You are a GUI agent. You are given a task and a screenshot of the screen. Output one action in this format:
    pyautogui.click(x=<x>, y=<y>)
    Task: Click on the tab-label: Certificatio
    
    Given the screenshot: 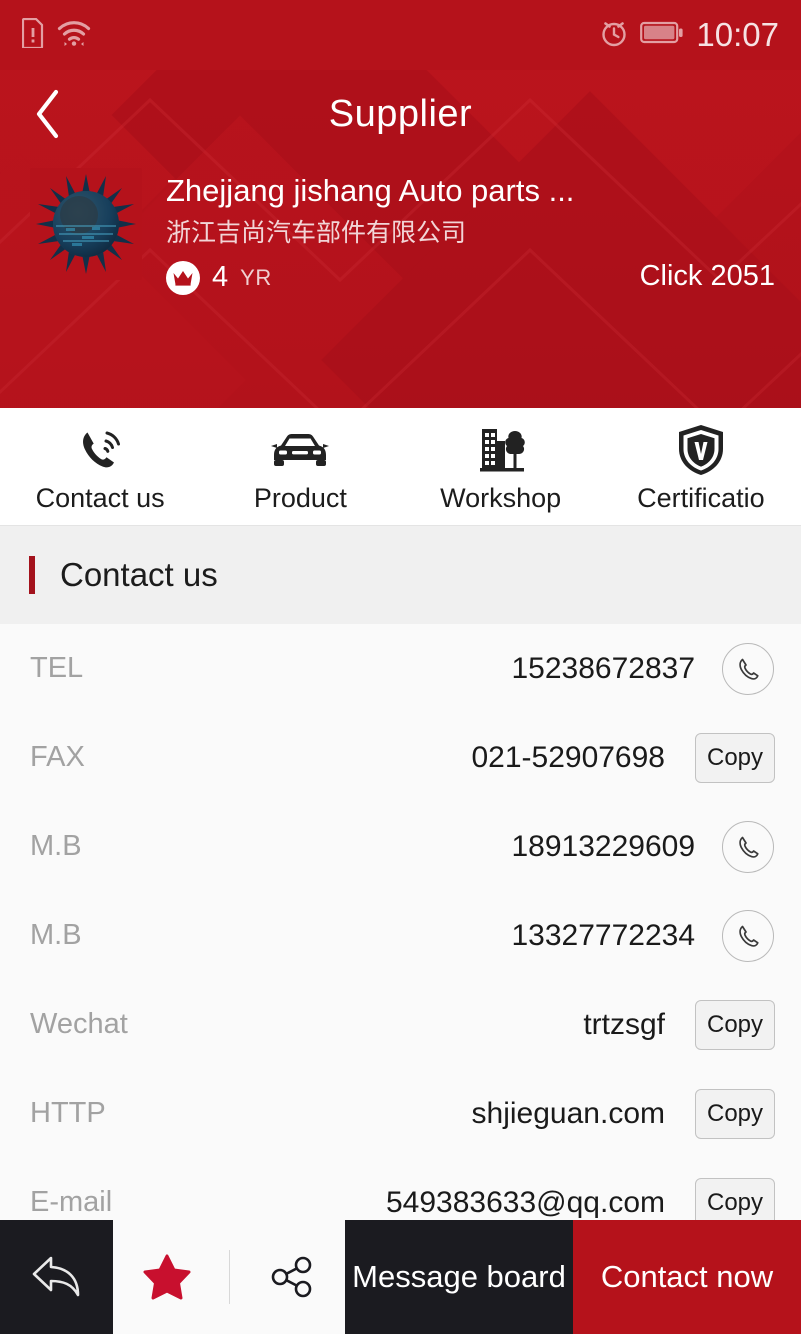 What is the action you would take?
    pyautogui.click(x=701, y=498)
    